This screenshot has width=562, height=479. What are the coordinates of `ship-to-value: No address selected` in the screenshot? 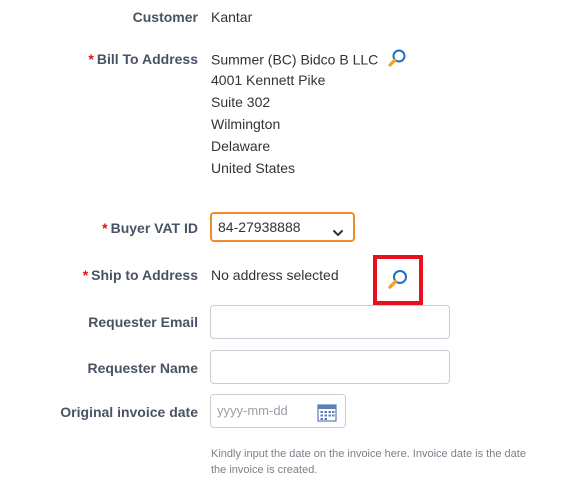 It's located at (275, 275).